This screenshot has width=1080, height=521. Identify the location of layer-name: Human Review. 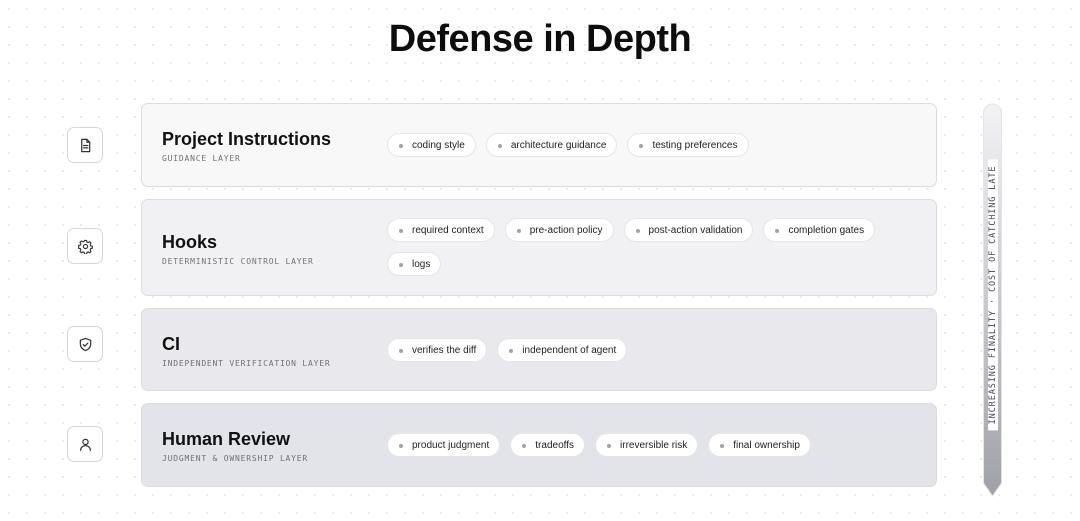
(226, 439).